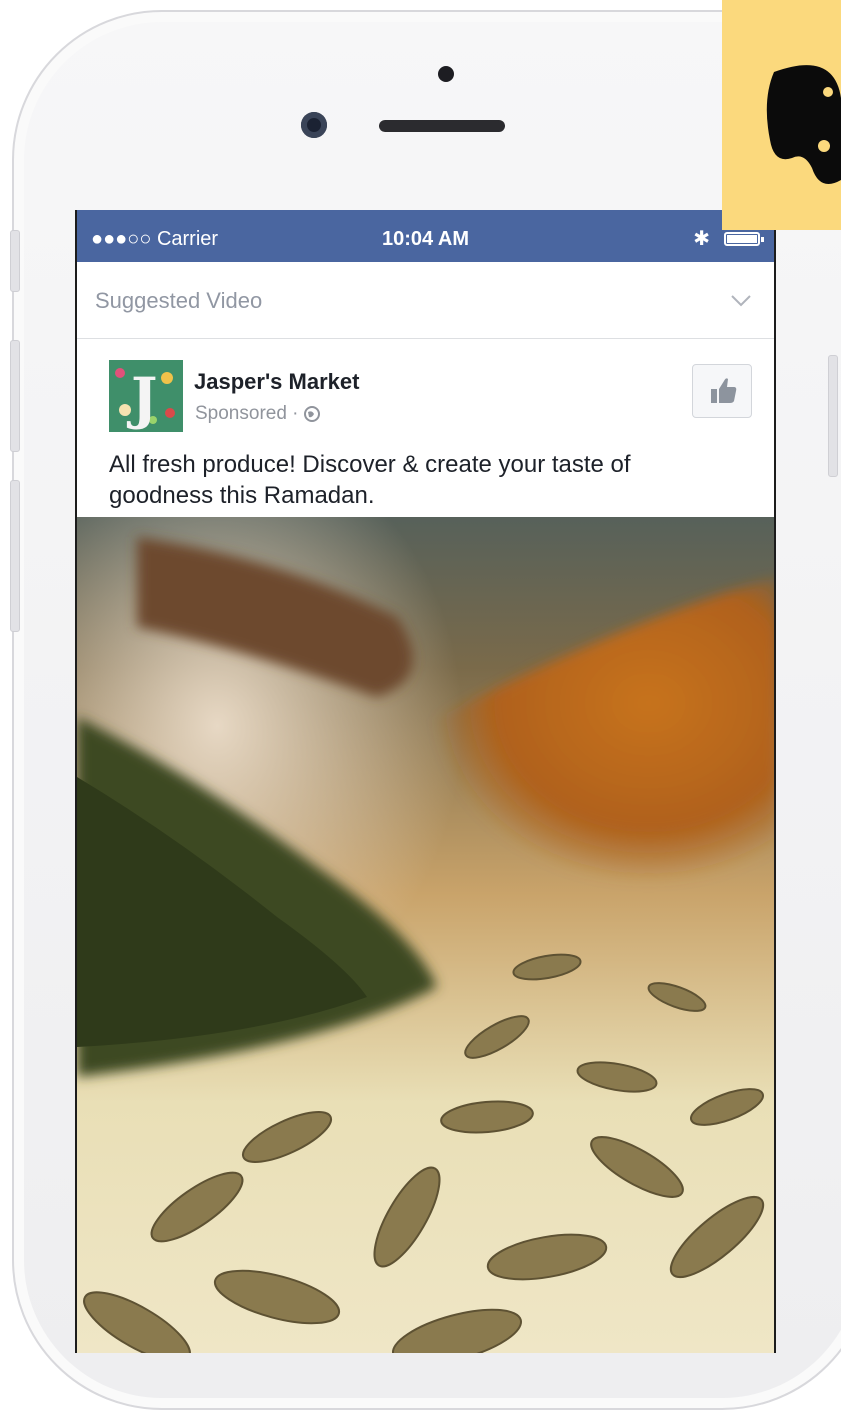 The image size is (841, 1410). I want to click on thumbs-up-icon, so click(724, 390).